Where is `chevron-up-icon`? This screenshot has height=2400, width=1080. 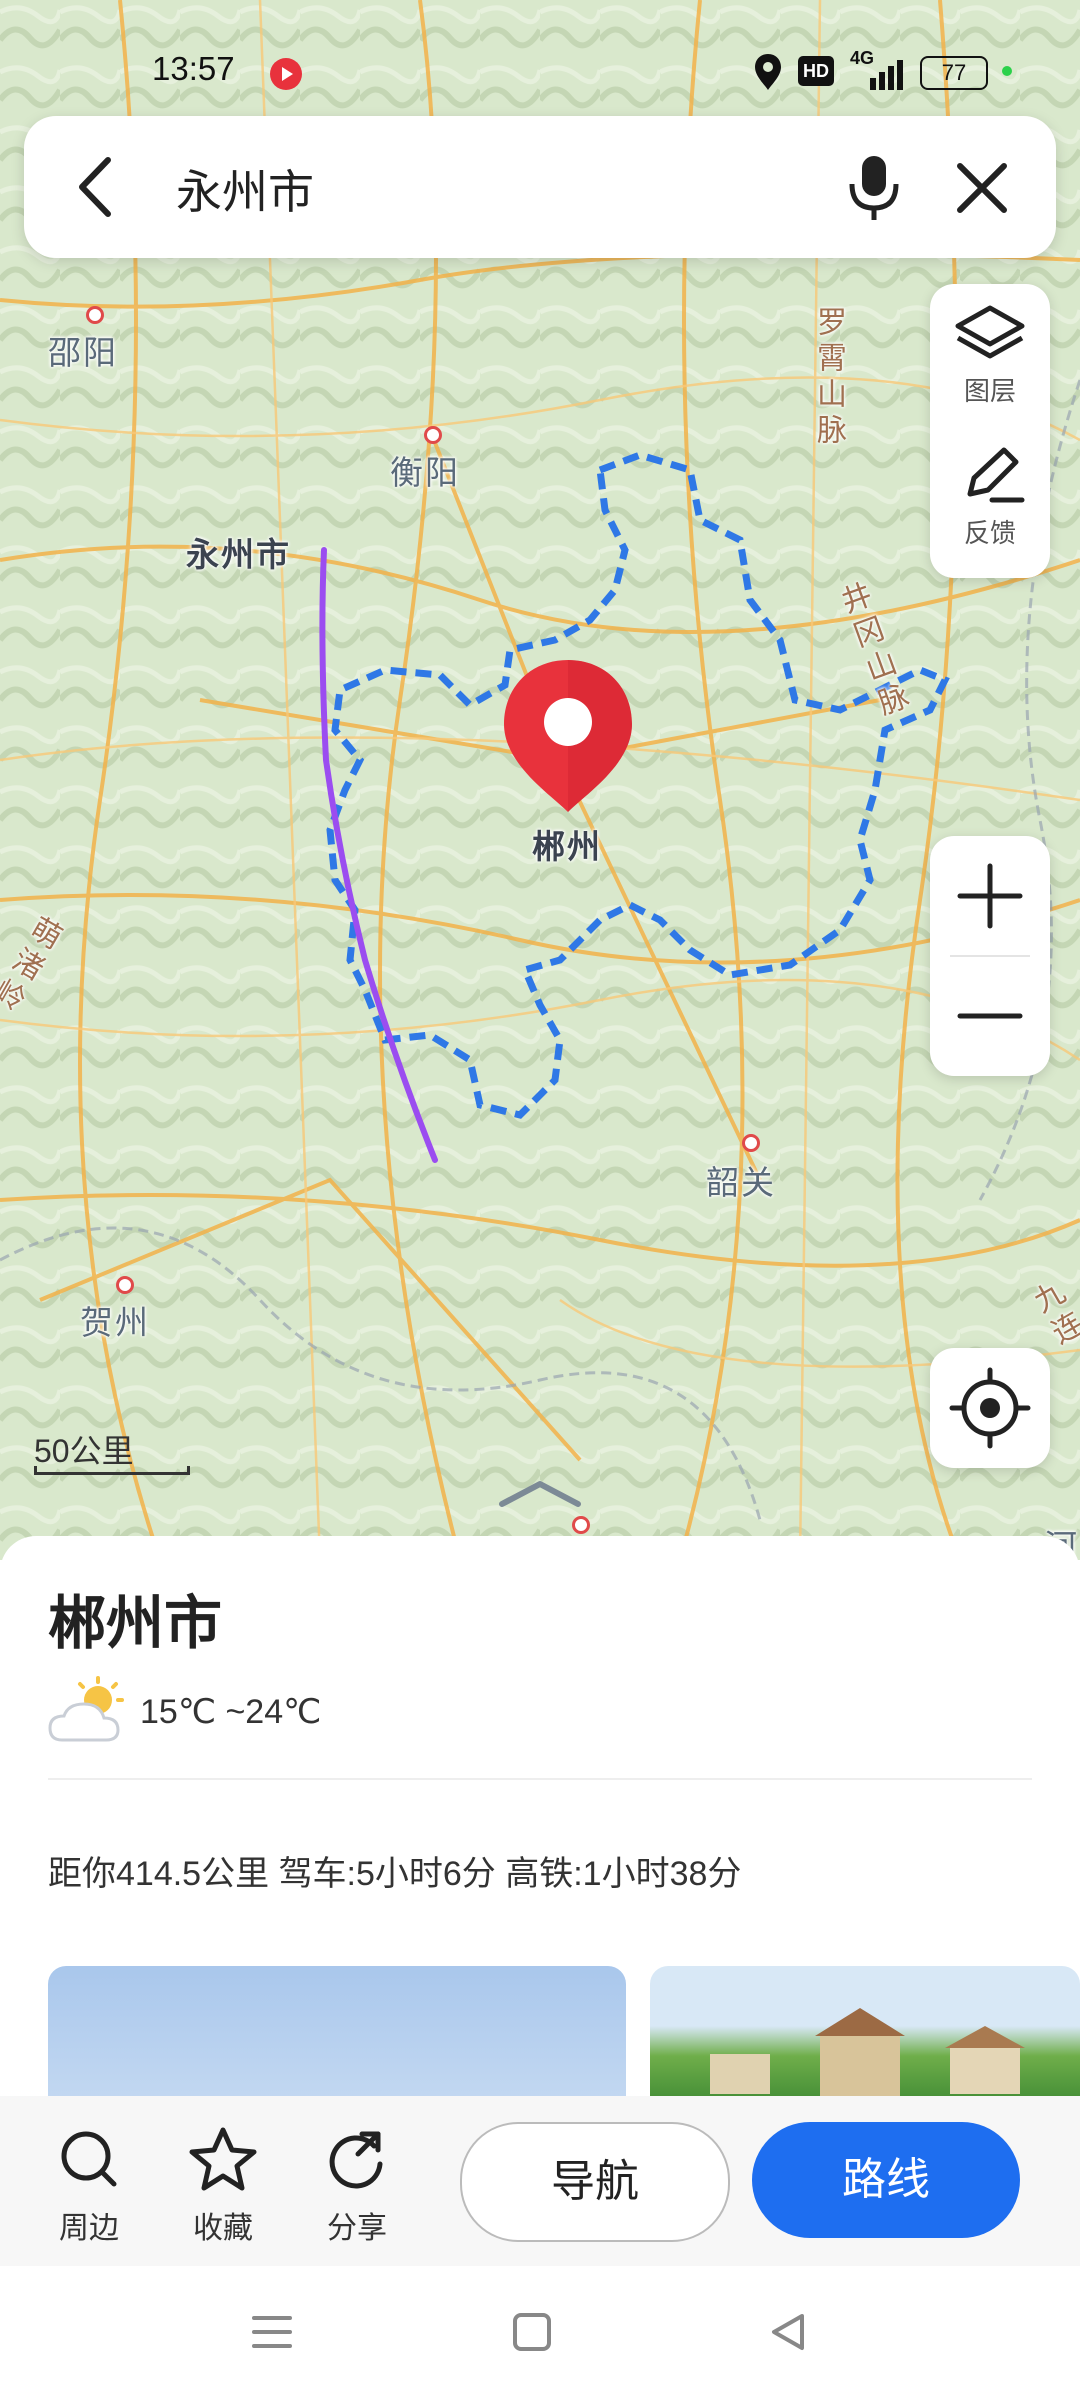 chevron-up-icon is located at coordinates (540, 1494).